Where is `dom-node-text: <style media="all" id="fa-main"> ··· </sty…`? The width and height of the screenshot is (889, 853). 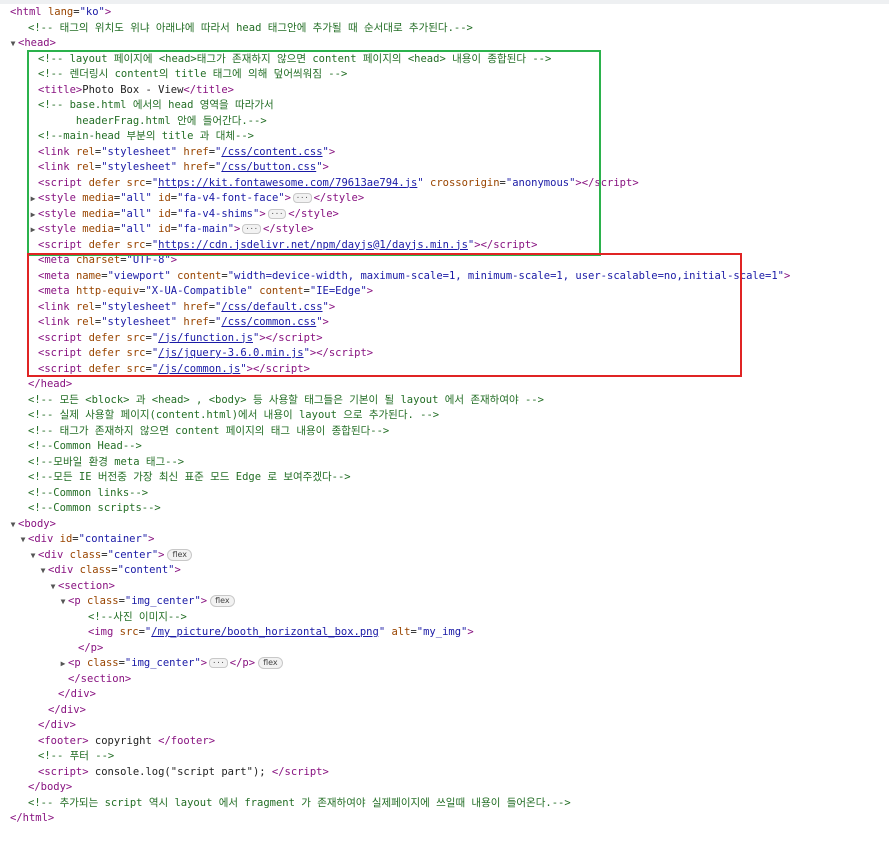
dom-node-text: <style media="all" id="fa-main"> ··· </sty… is located at coordinates (176, 229).